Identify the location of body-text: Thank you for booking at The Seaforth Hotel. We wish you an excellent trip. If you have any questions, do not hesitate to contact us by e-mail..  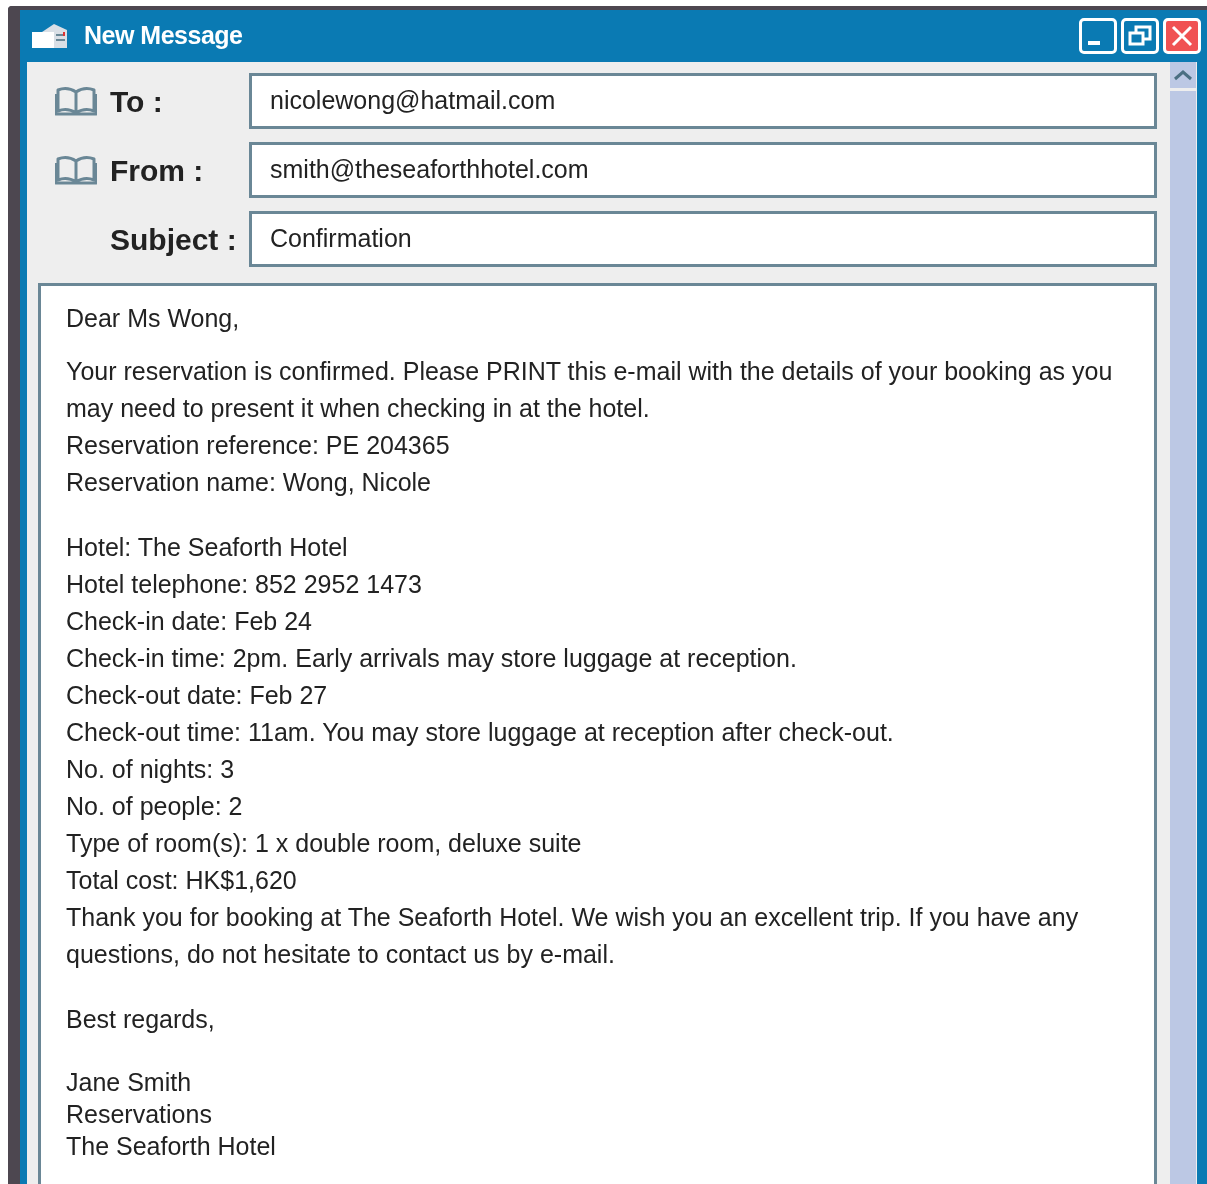
(573, 936).